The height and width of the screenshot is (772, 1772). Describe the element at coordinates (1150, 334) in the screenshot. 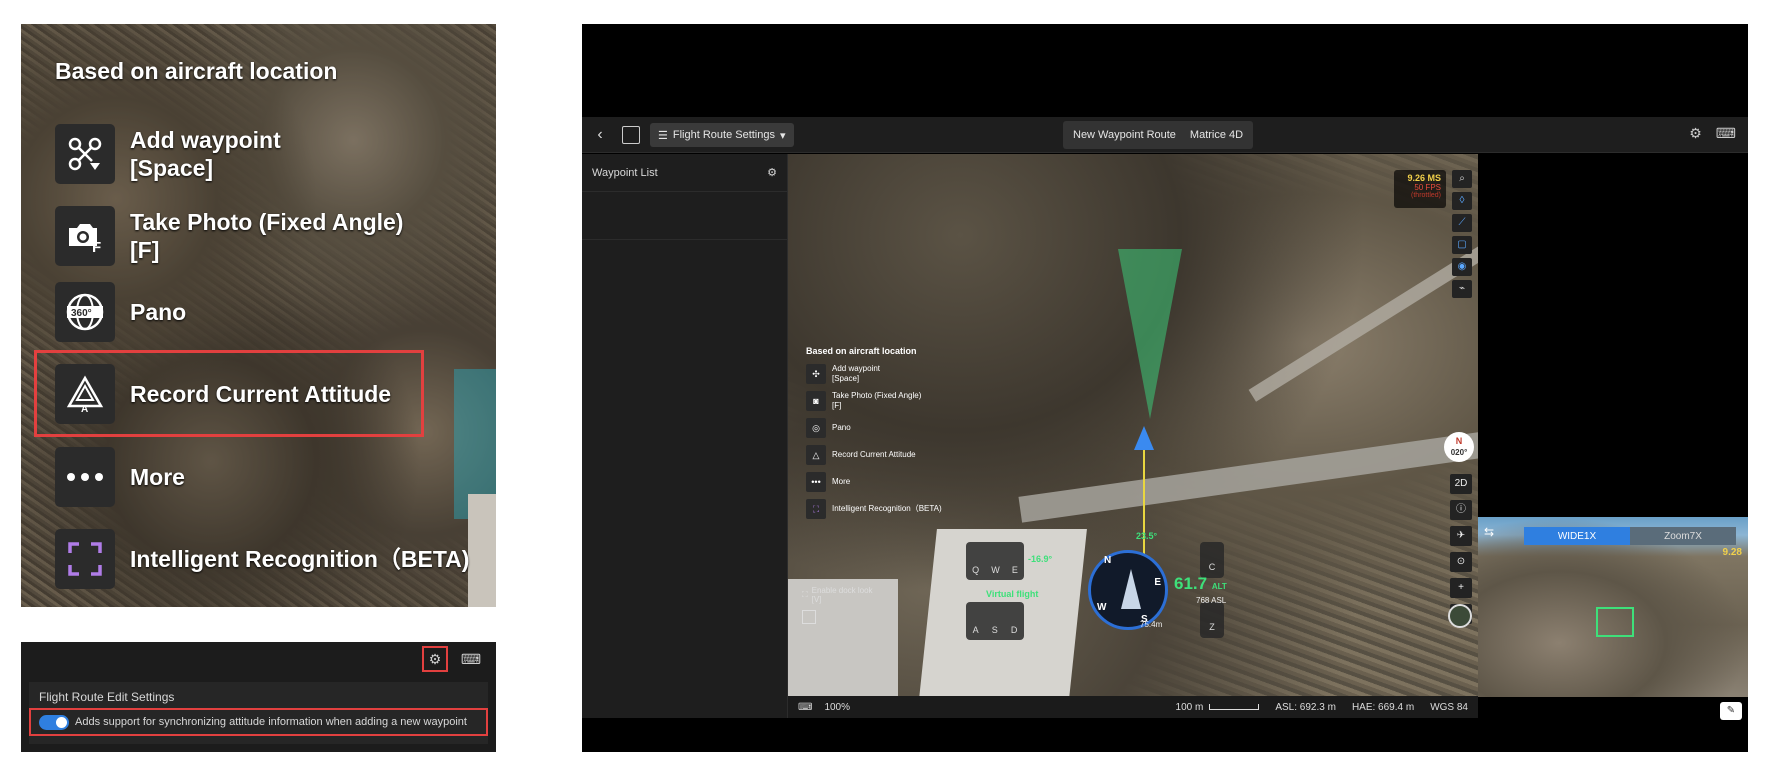

I see `camera-fov-cone` at that location.